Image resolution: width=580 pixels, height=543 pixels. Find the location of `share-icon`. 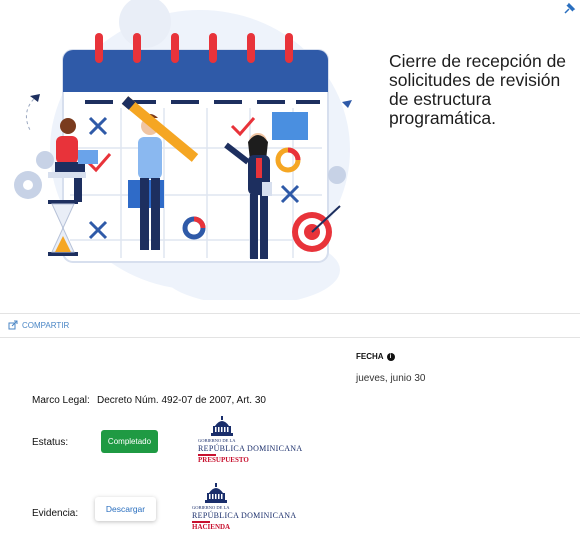

share-icon is located at coordinates (13, 325).